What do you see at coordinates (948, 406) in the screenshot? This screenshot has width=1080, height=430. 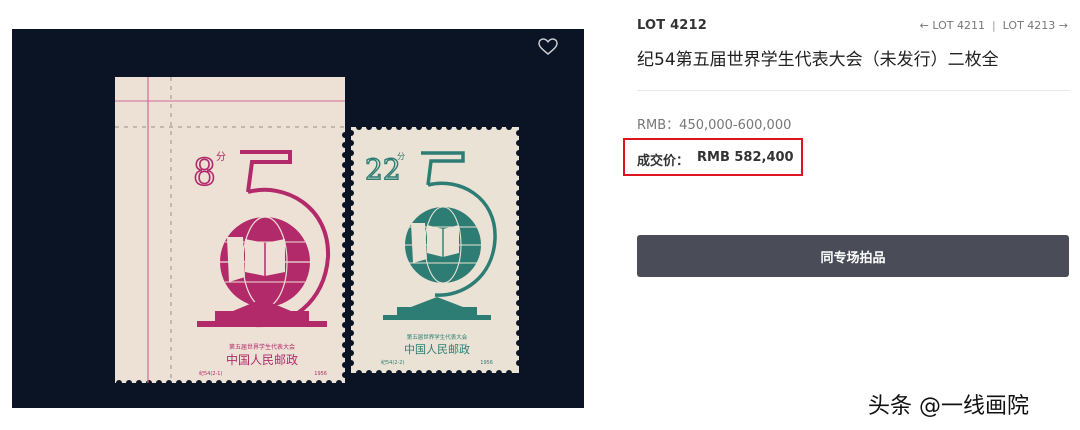 I see `watermark: 头条 @一线画院` at bounding box center [948, 406].